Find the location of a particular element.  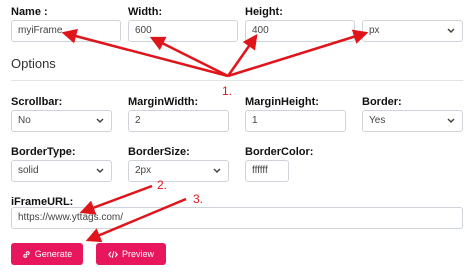

scrollbar-select: No is located at coordinates (61, 121).